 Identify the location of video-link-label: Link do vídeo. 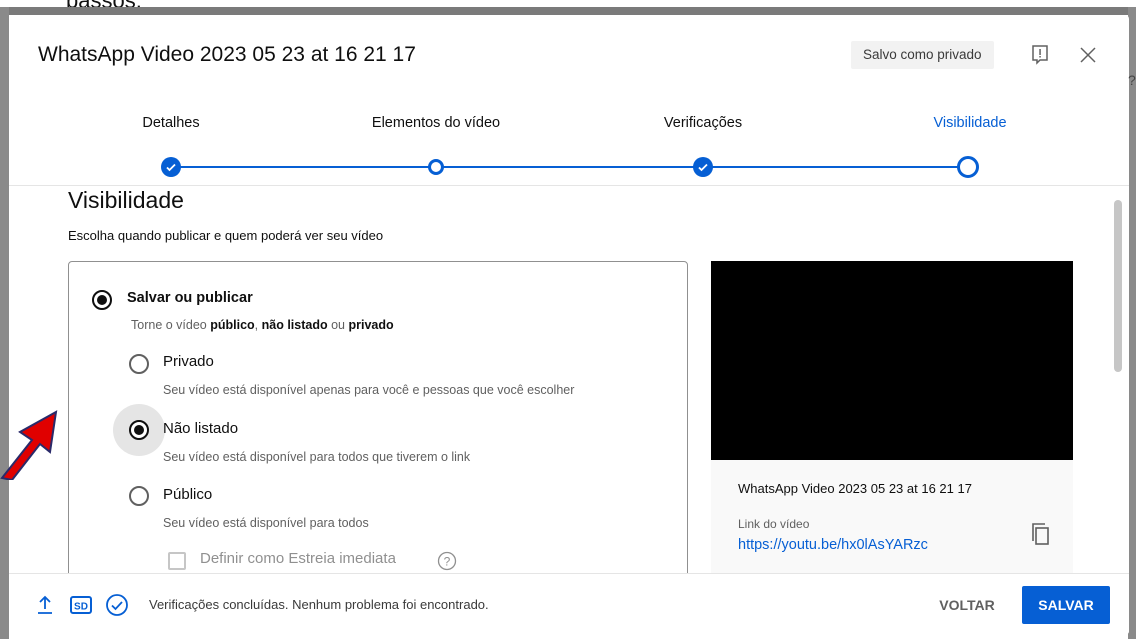
(774, 524).